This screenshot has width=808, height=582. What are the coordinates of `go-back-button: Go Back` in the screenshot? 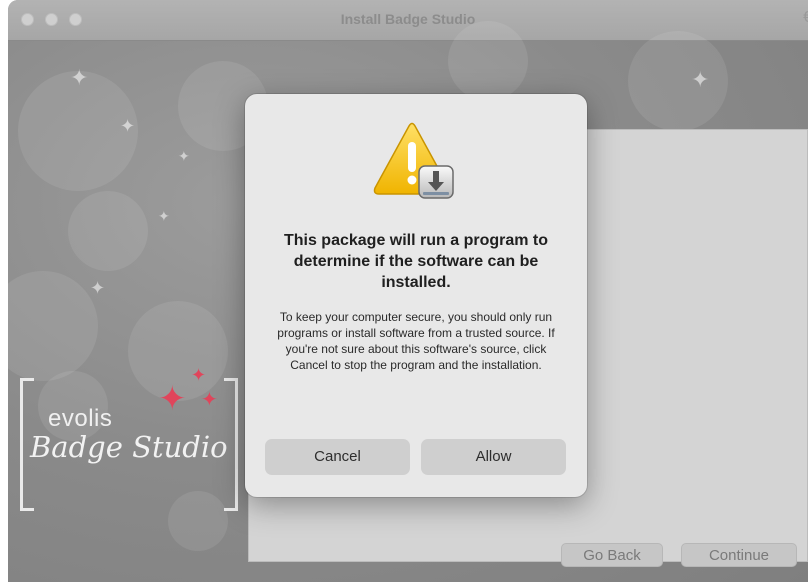 It's located at (612, 555).